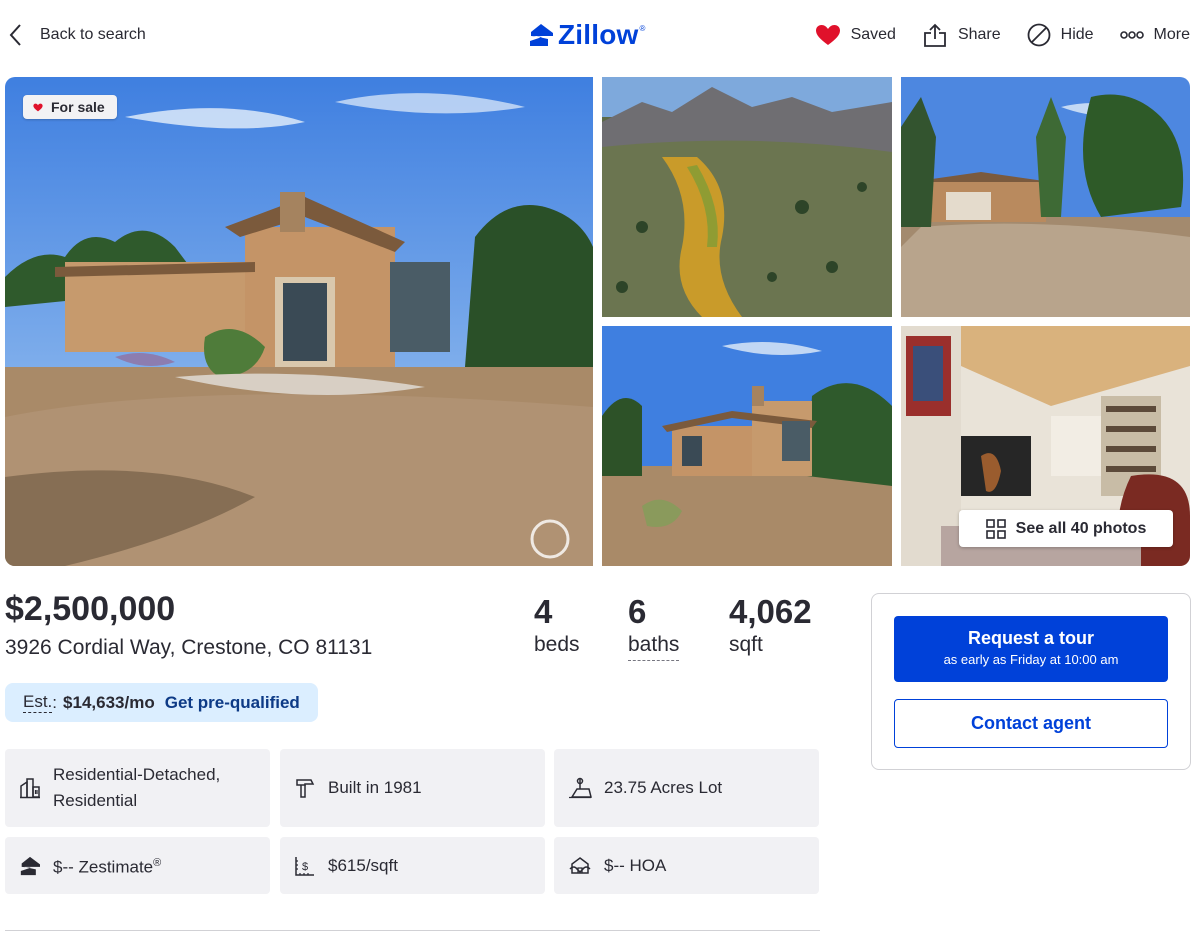 The image size is (1200, 936). What do you see at coordinates (305, 788) in the screenshot?
I see `hammer-icon` at bounding box center [305, 788].